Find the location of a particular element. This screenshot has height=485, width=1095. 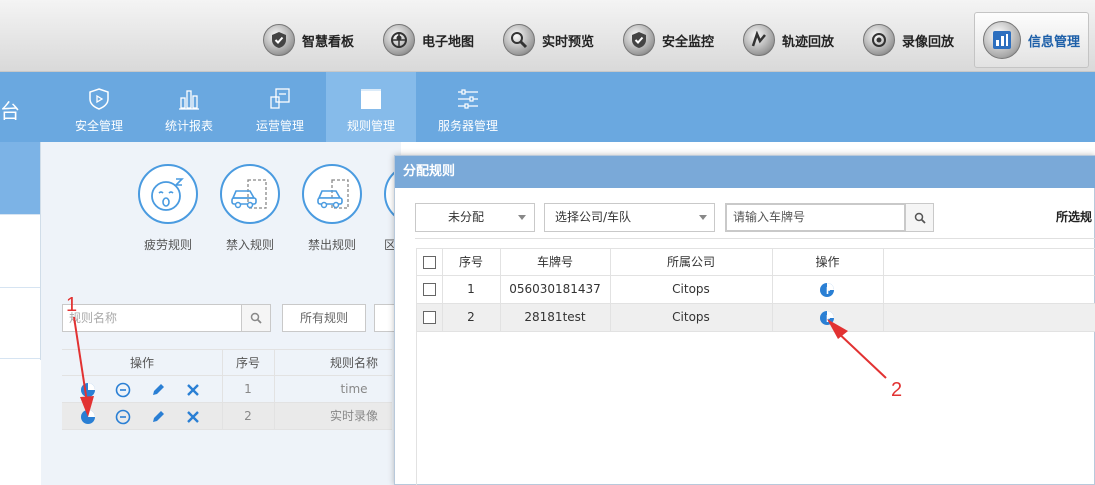

module-server-management: 服务器管理 is located at coordinates (468, 107).